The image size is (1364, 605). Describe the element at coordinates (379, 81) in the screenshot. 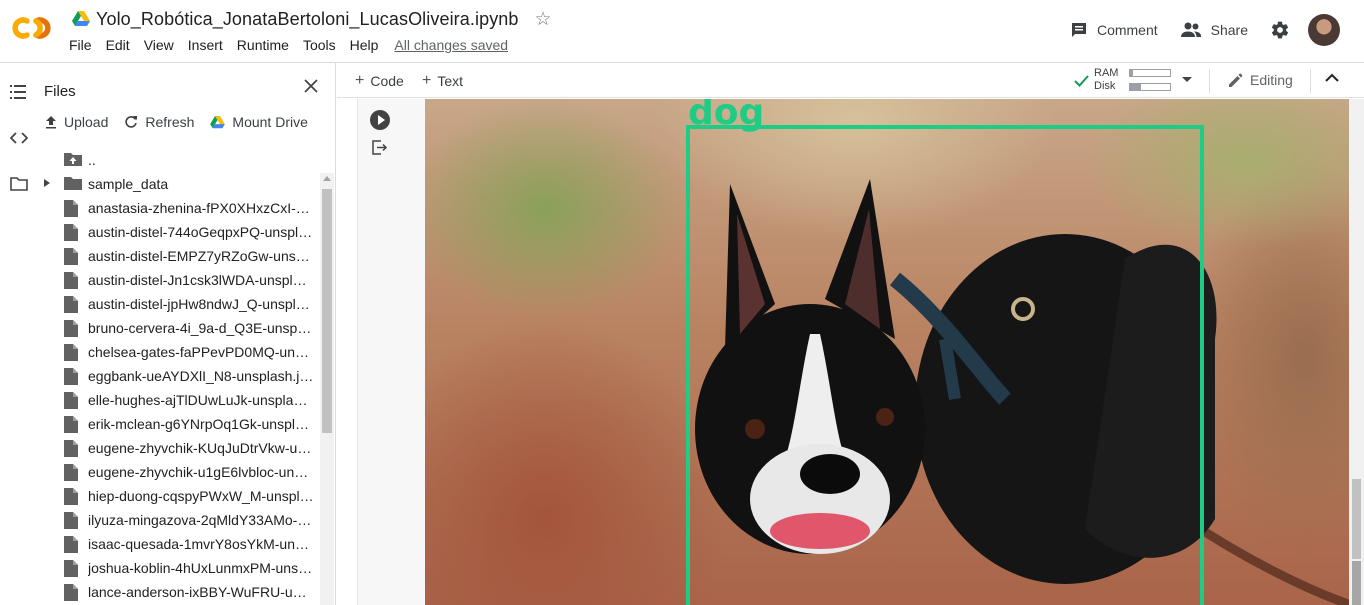

I see `add-code-button: + Code` at that location.